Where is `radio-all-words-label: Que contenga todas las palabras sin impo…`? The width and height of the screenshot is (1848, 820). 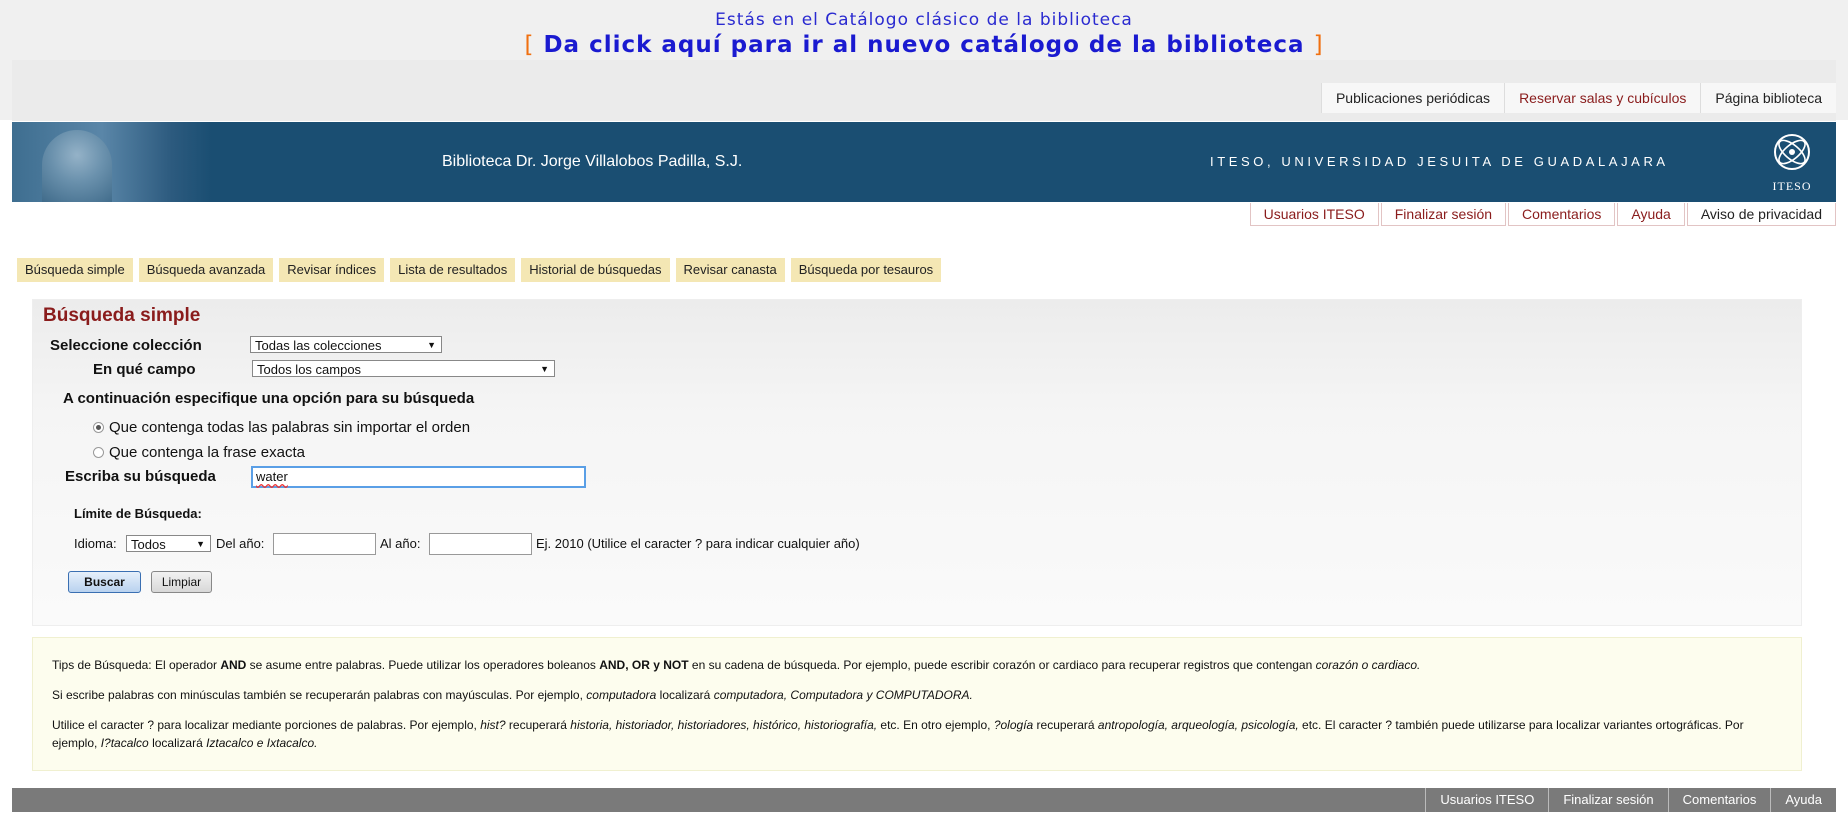
radio-all-words-label: Que contenga todas las palabras sin impo… is located at coordinates (290, 427).